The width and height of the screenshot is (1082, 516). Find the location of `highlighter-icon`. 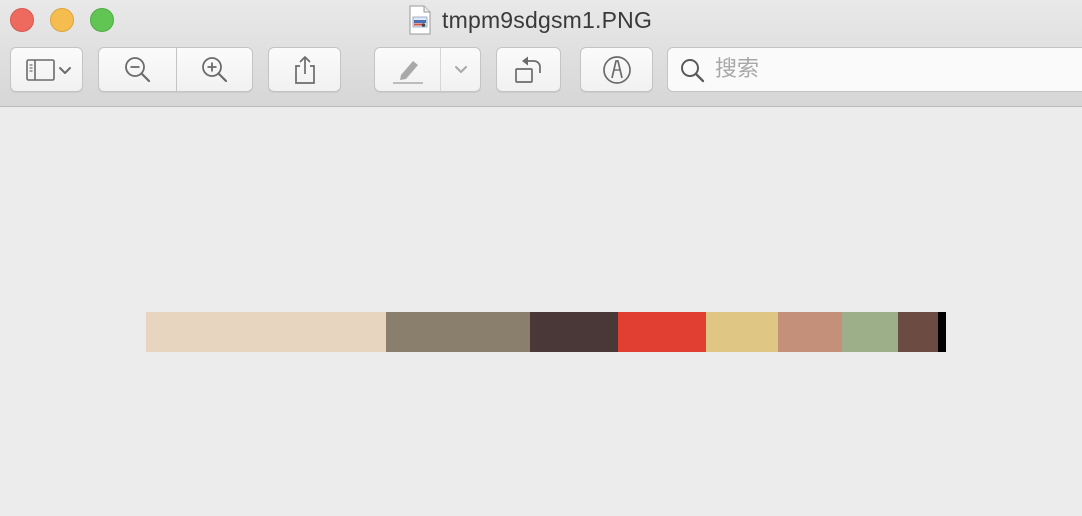

highlighter-icon is located at coordinates (407, 72).